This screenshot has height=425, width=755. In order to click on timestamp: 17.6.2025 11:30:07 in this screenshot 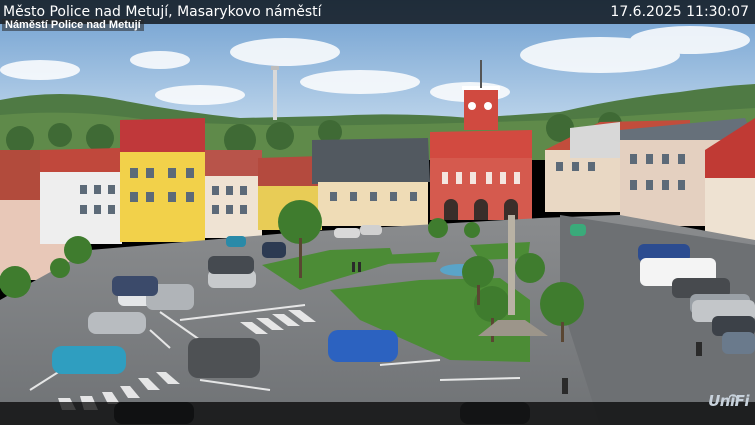, I will do `click(679, 12)`.